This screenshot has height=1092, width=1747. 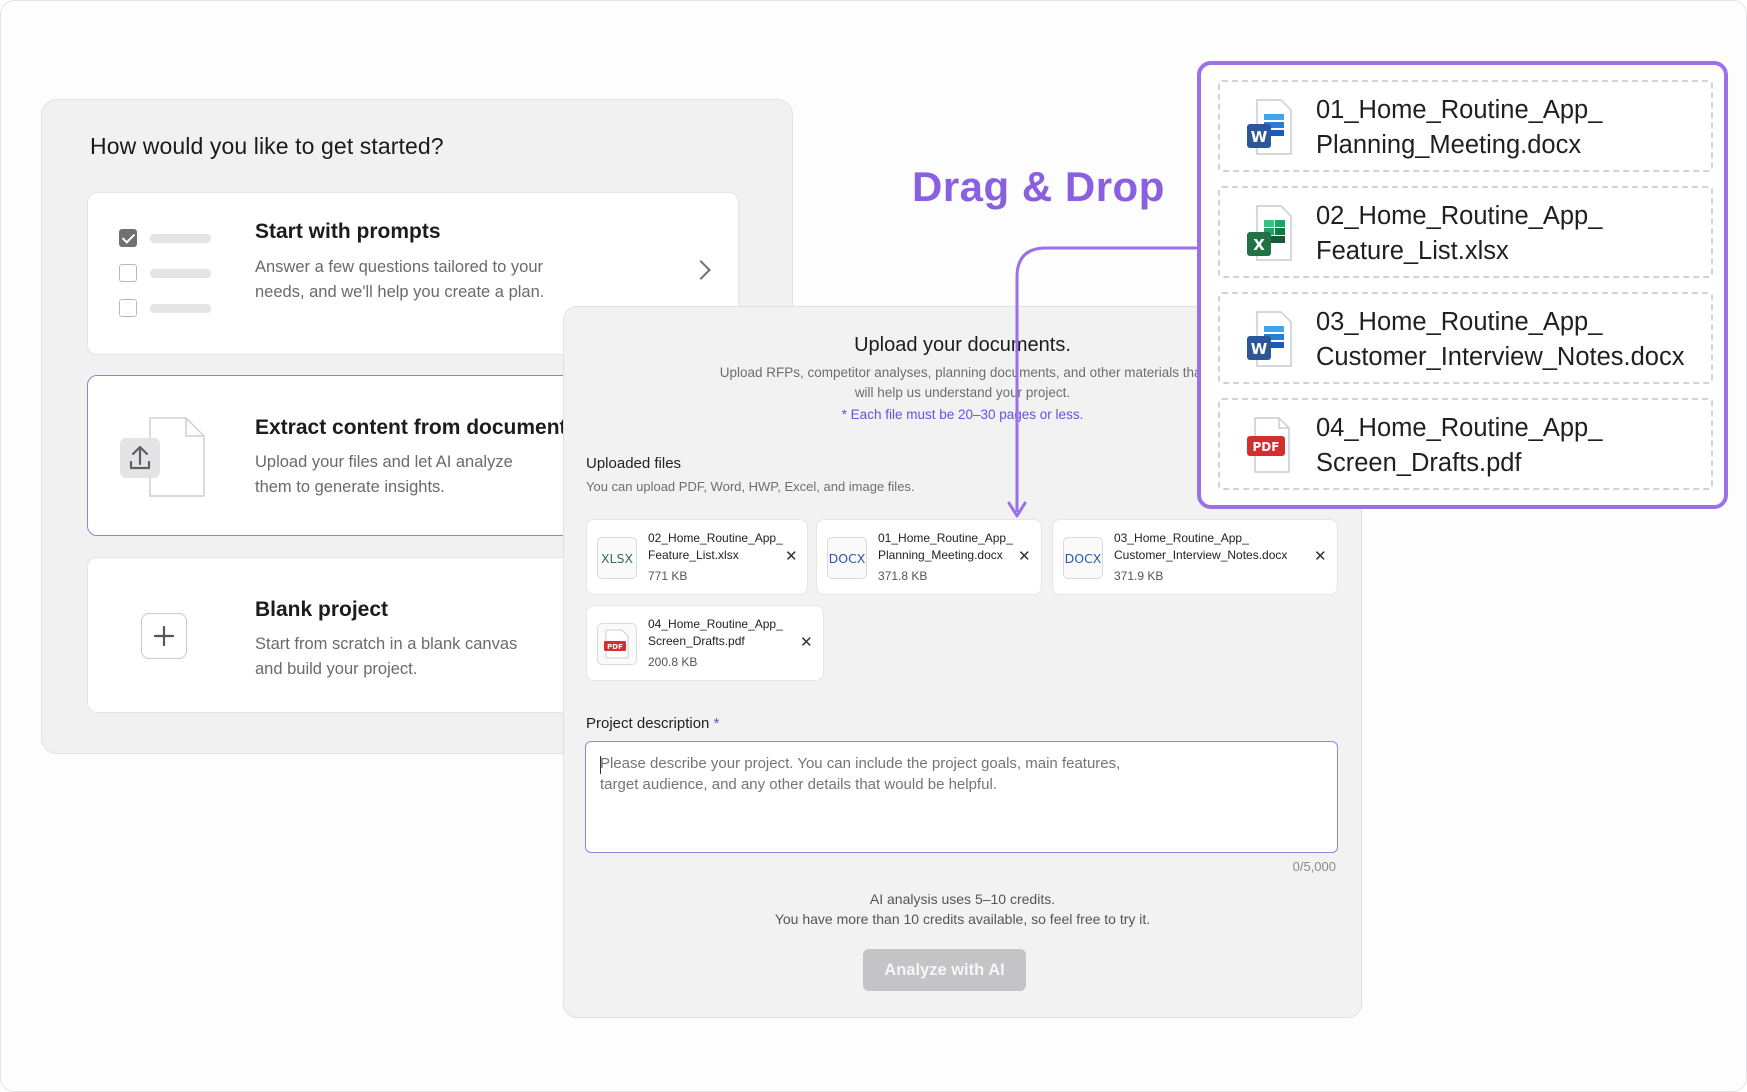 What do you see at coordinates (880, 793) in the screenshot?
I see `project-description-input` at bounding box center [880, 793].